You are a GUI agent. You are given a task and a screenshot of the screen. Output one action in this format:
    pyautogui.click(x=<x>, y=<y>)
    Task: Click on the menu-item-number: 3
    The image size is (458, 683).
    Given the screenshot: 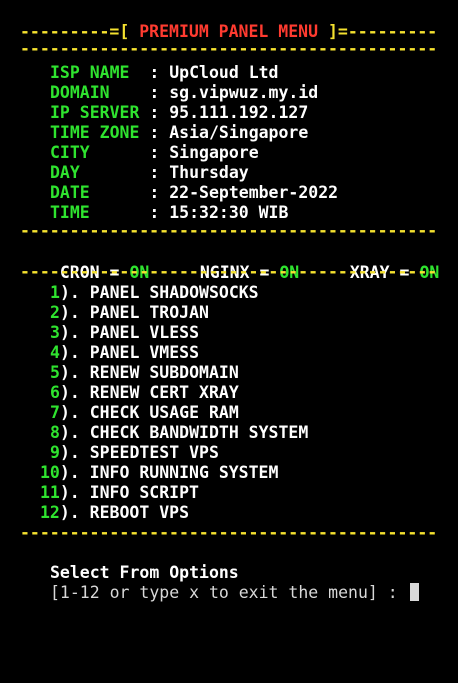 What is the action you would take?
    pyautogui.click(x=55, y=332)
    